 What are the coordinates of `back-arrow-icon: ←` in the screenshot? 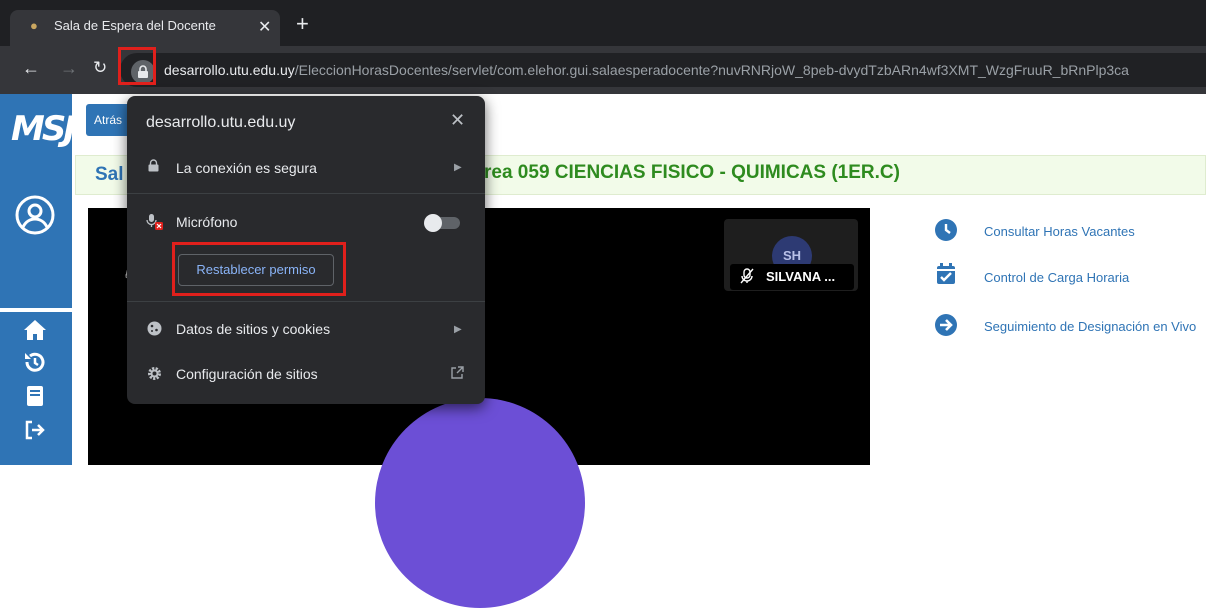 It's located at (31, 68).